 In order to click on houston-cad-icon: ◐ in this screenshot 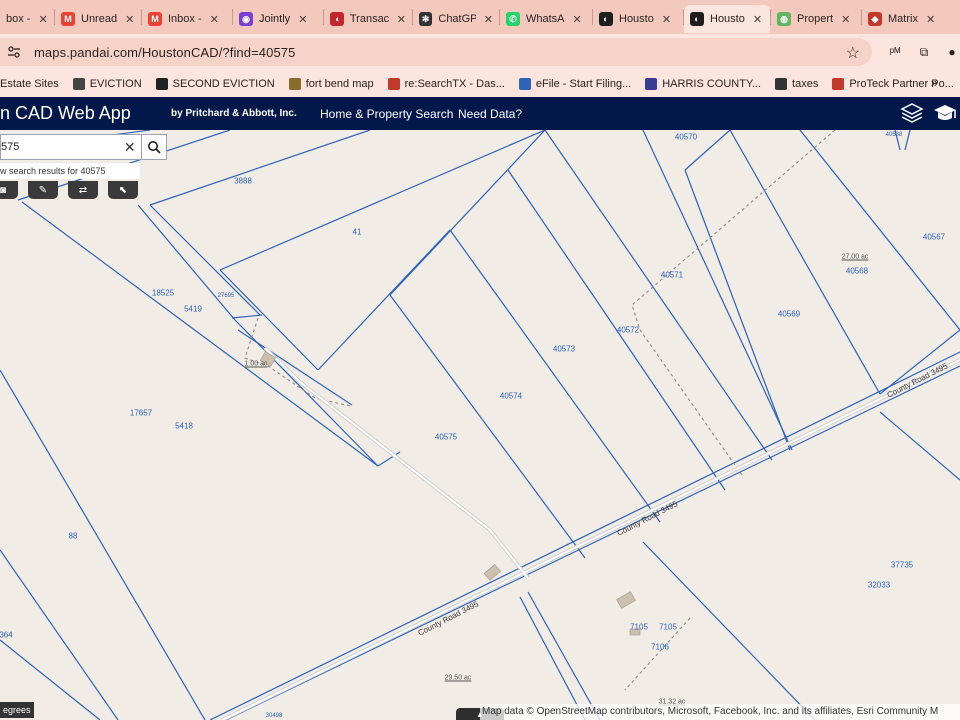, I will do `click(697, 19)`.